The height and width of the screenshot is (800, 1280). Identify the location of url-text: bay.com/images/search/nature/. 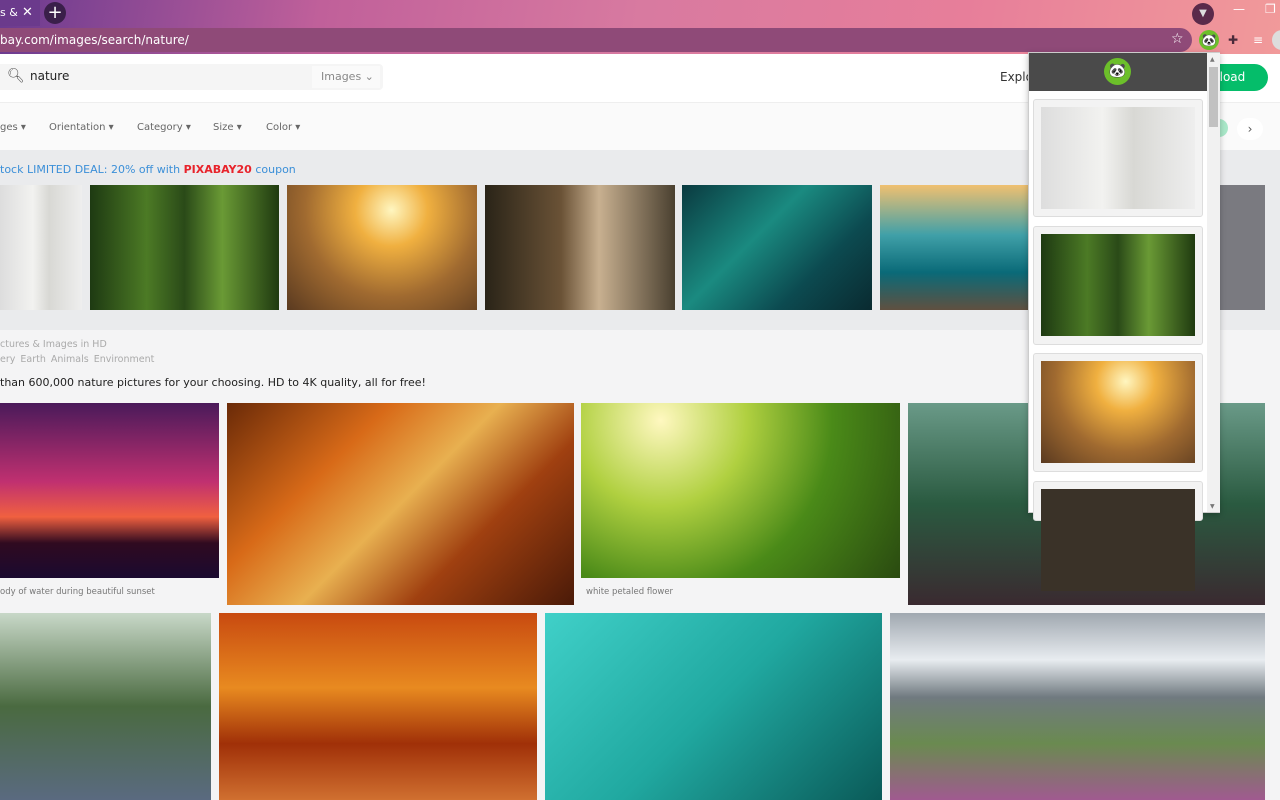
(94, 40).